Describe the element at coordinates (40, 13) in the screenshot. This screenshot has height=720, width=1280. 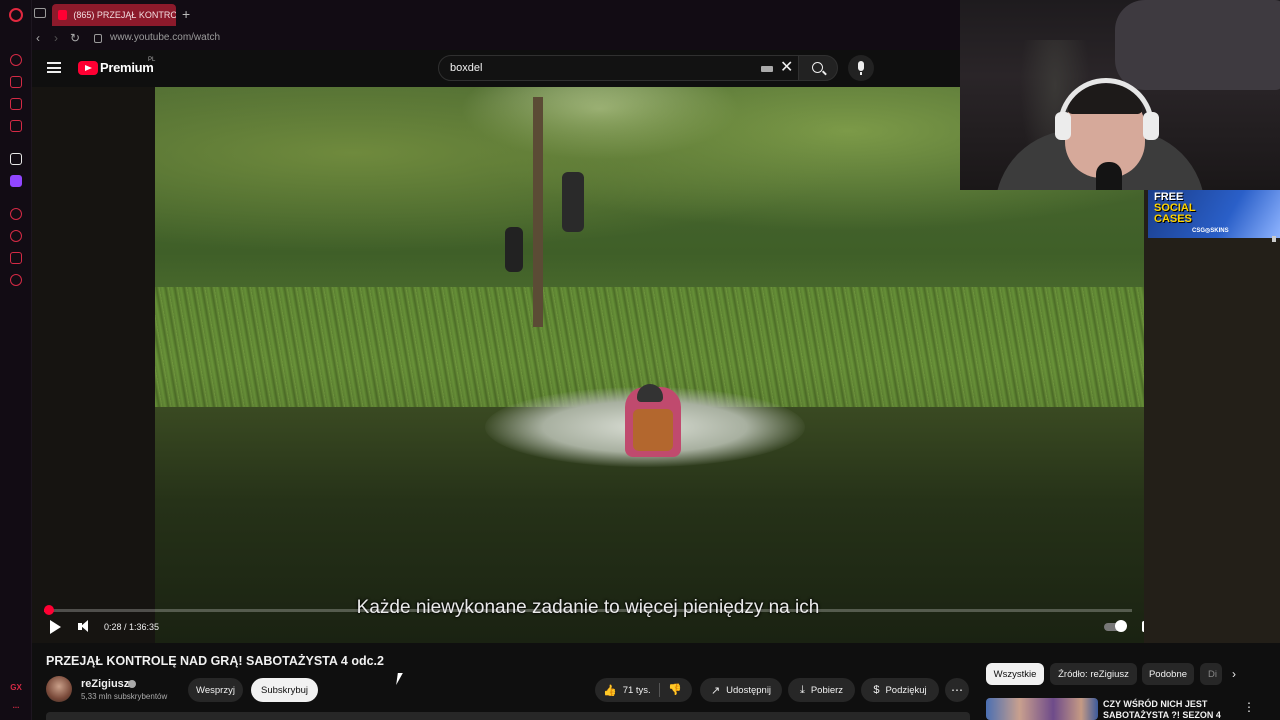
I see `tab-island-icon` at that location.